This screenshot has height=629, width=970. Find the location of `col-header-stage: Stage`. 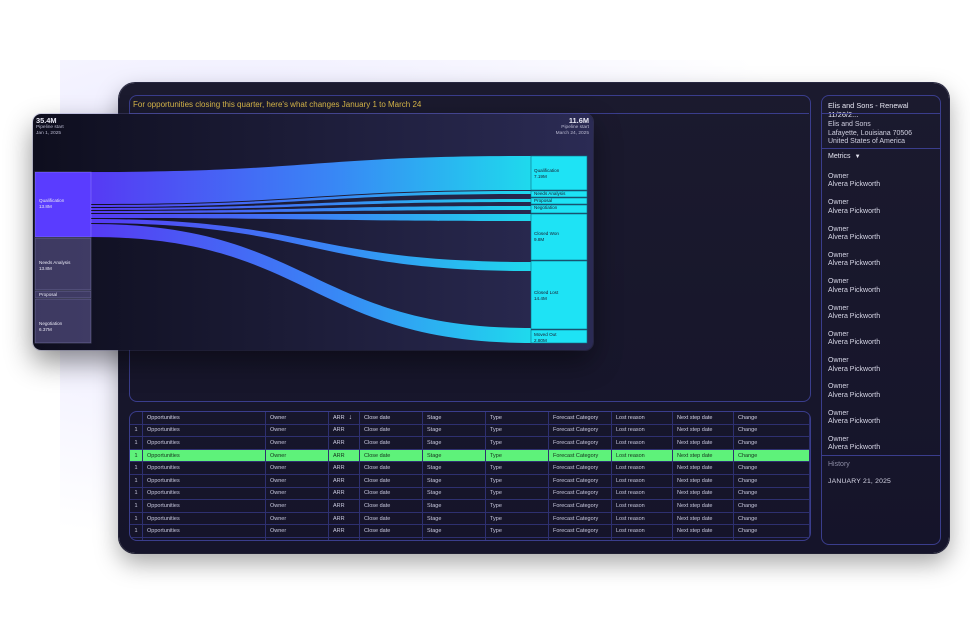

col-header-stage: Stage is located at coordinates (454, 418).